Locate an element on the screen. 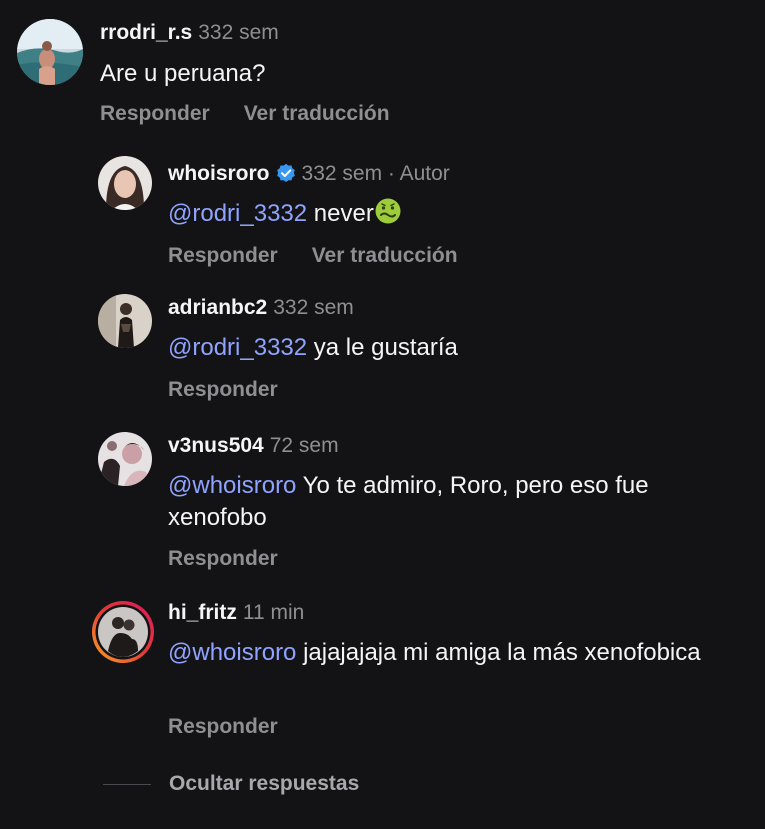 Image resolution: width=765 pixels, height=829 pixels. comment-meta: v3nus504 72 sem is located at coordinates (253, 446).